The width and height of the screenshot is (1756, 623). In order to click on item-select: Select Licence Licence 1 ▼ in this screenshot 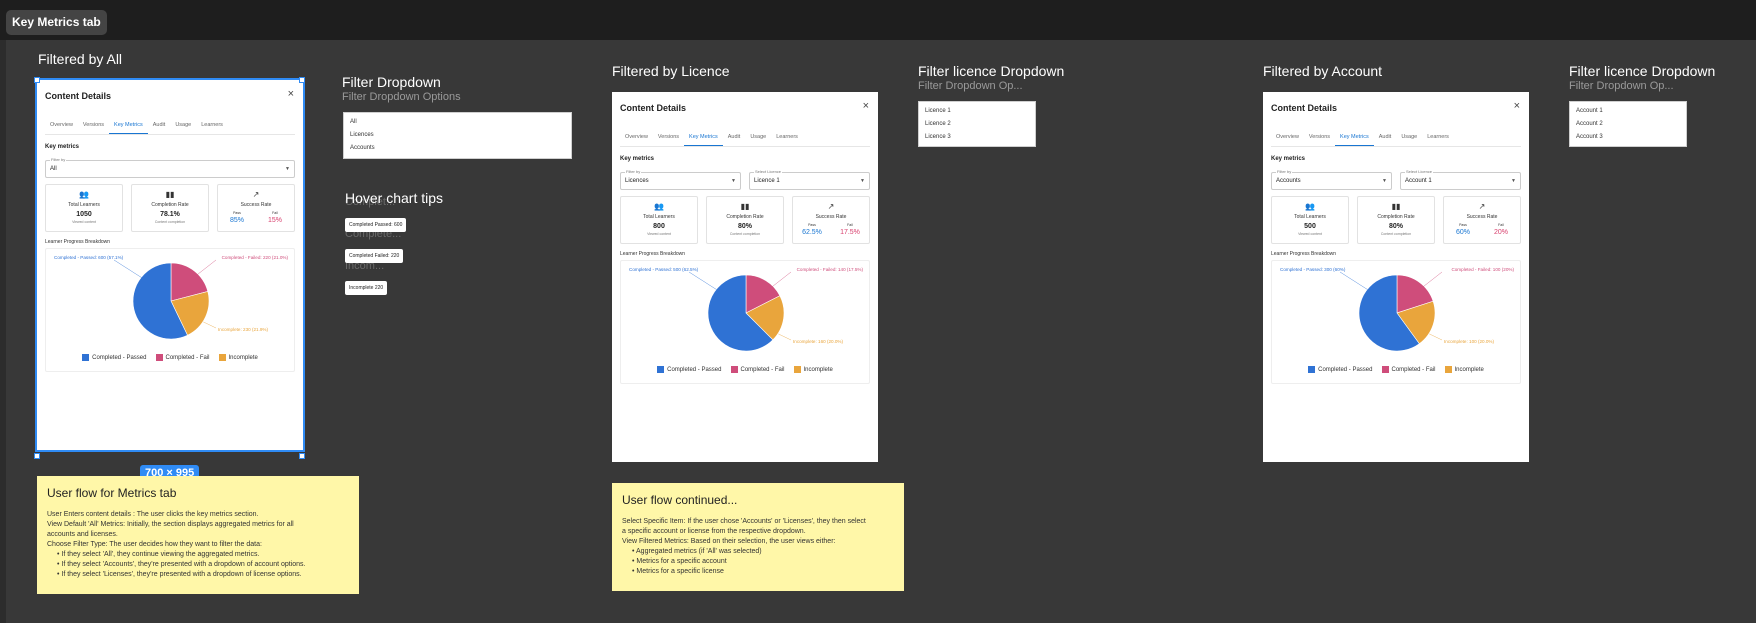, I will do `click(809, 179)`.